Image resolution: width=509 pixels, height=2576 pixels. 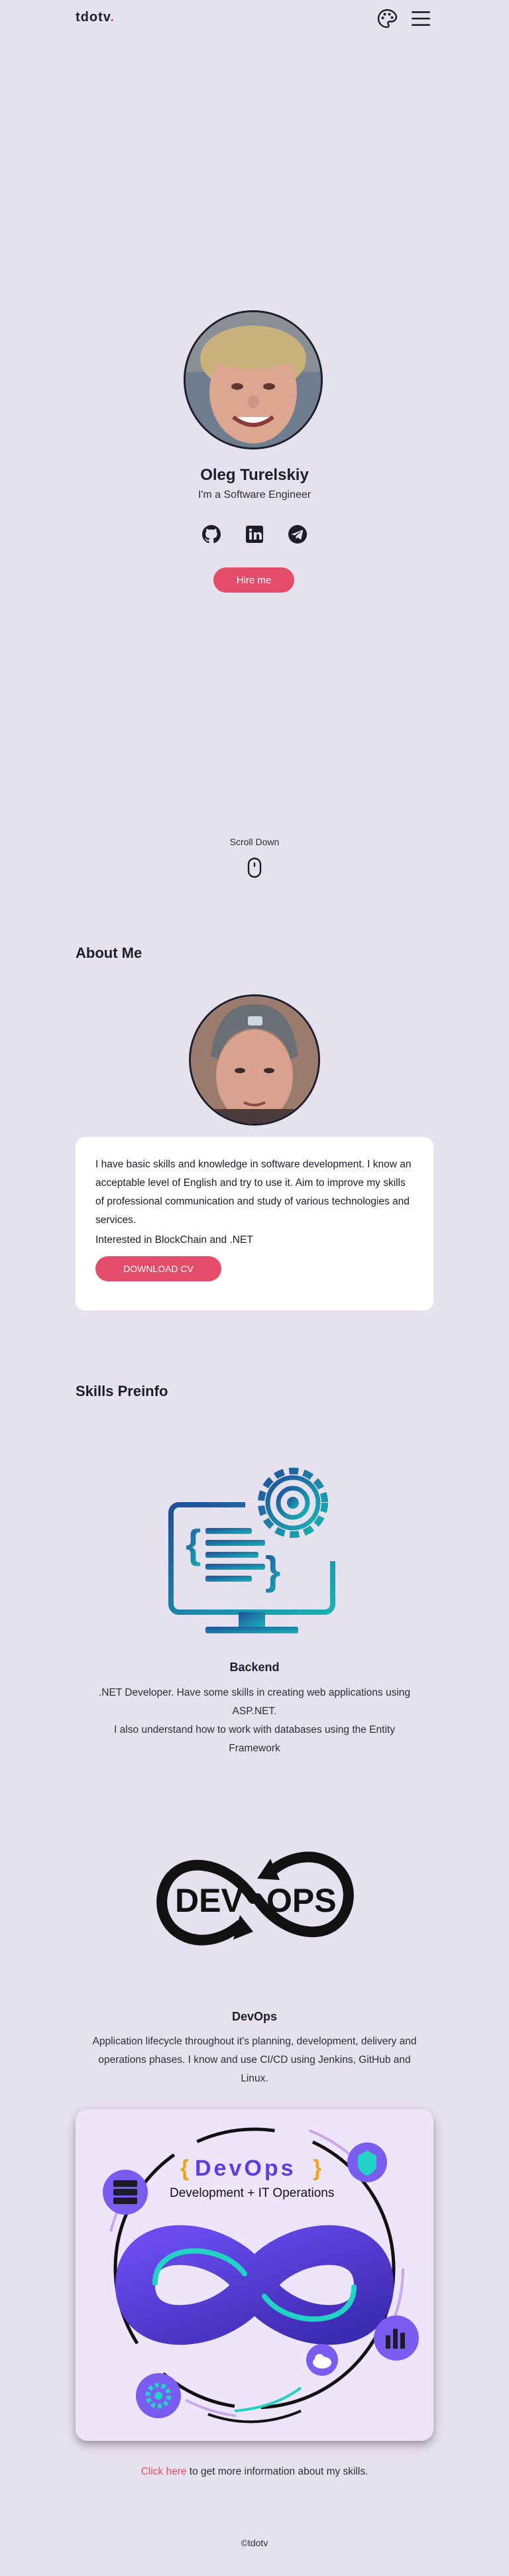 What do you see at coordinates (158, 1268) in the screenshot?
I see `download-cv-button: DOWNLOAD CV` at bounding box center [158, 1268].